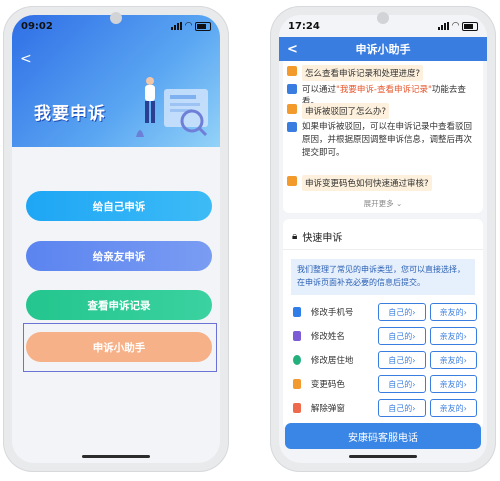 Image resolution: width=500 pixels, height=481 pixels. What do you see at coordinates (295, 236) in the screenshot?
I see `lock-icon: 🔒︎` at bounding box center [295, 236].